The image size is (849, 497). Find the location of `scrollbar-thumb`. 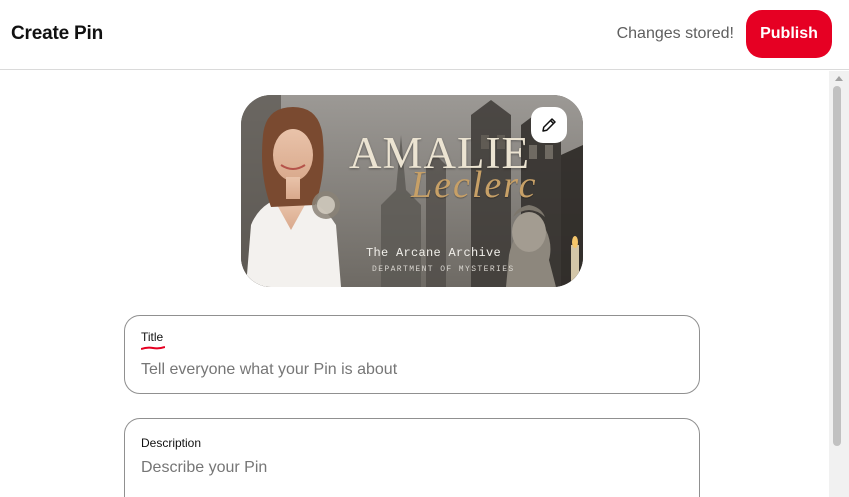

scrollbar-thumb is located at coordinates (837, 266).